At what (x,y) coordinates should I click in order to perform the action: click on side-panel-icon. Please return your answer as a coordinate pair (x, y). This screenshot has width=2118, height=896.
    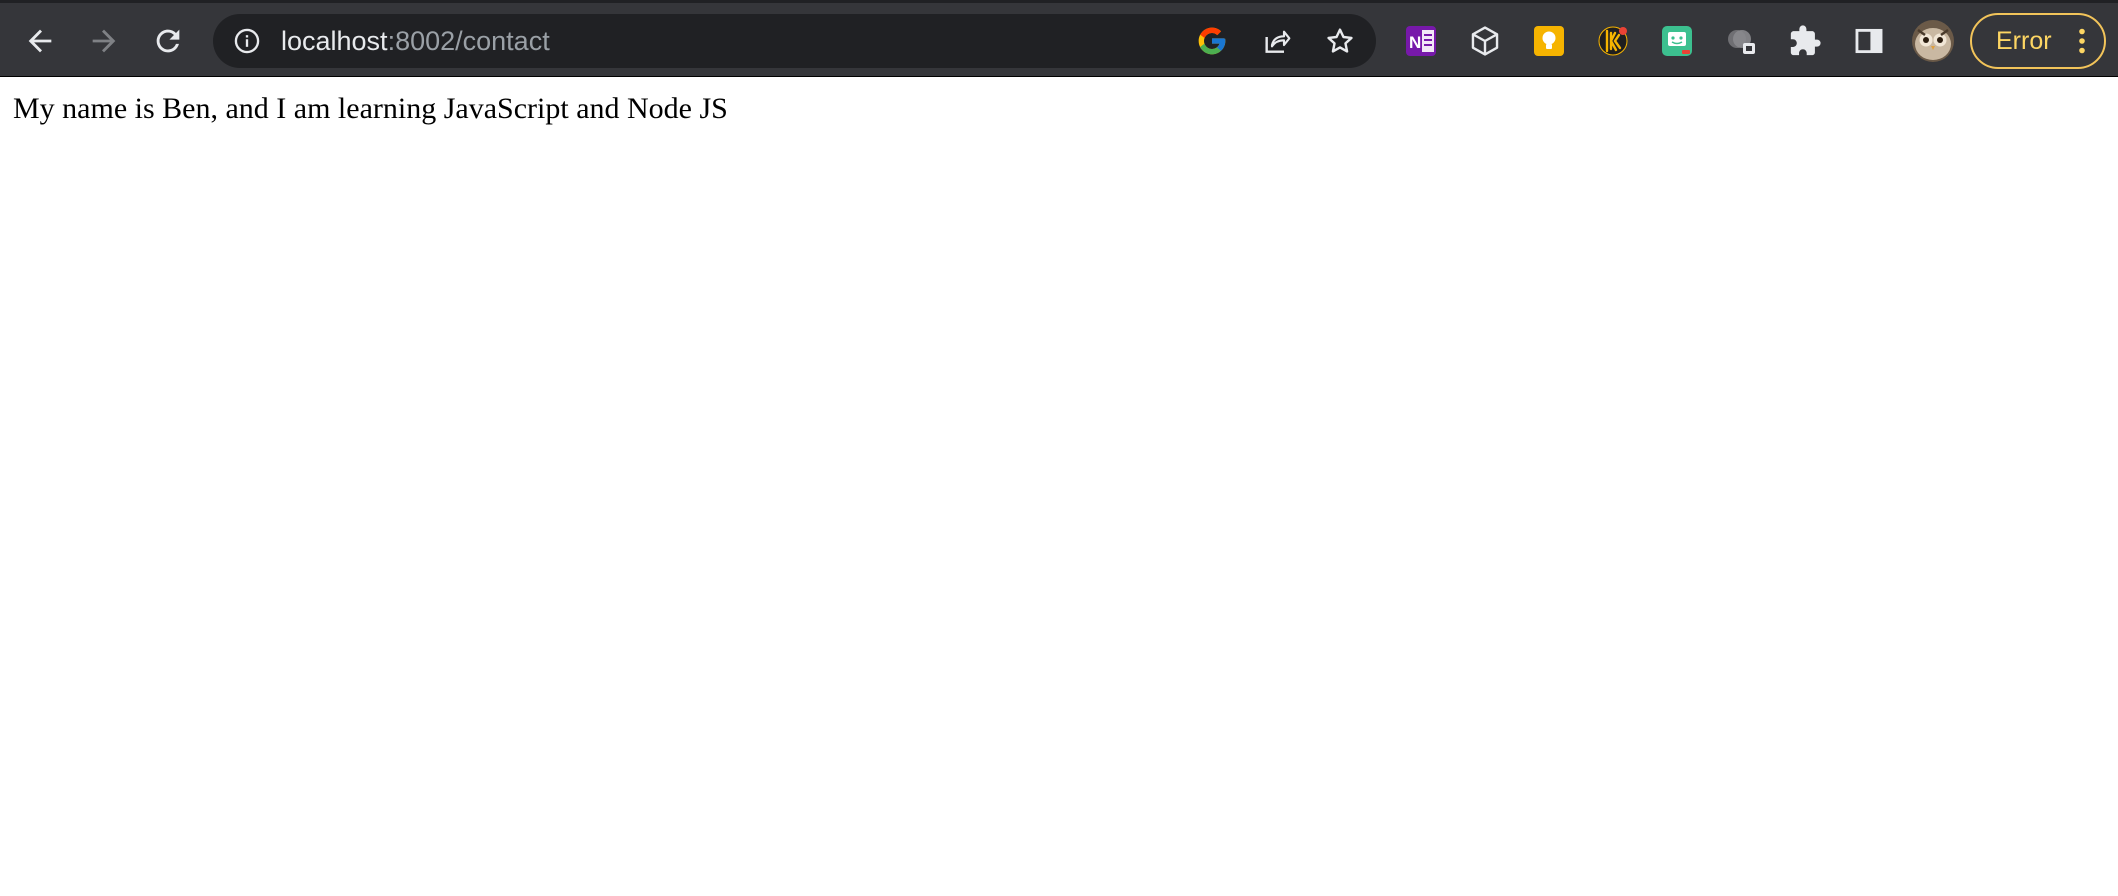
    Looking at the image, I should click on (1869, 41).